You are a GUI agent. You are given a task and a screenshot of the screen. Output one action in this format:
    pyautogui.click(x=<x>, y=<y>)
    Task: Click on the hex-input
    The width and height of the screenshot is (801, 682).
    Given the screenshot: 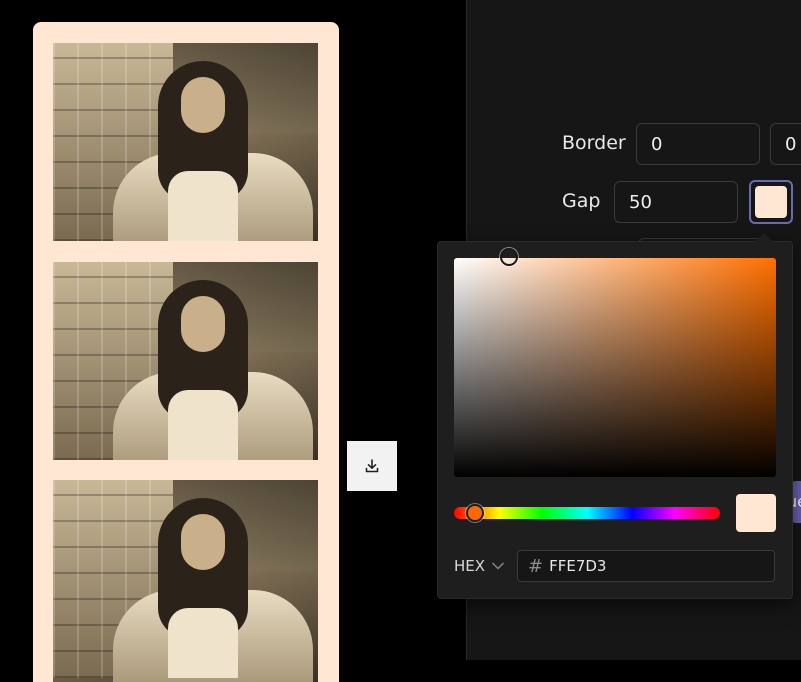 What is the action you would take?
    pyautogui.click(x=649, y=566)
    